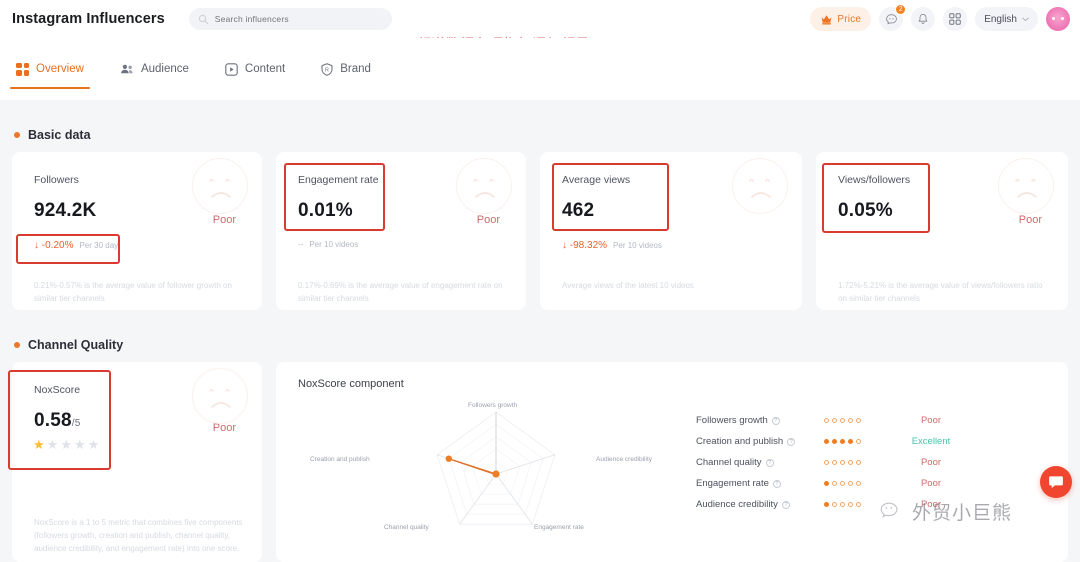 This screenshot has width=1080, height=562. What do you see at coordinates (88, 19) in the screenshot?
I see `page-title: Instagram Influencers` at bounding box center [88, 19].